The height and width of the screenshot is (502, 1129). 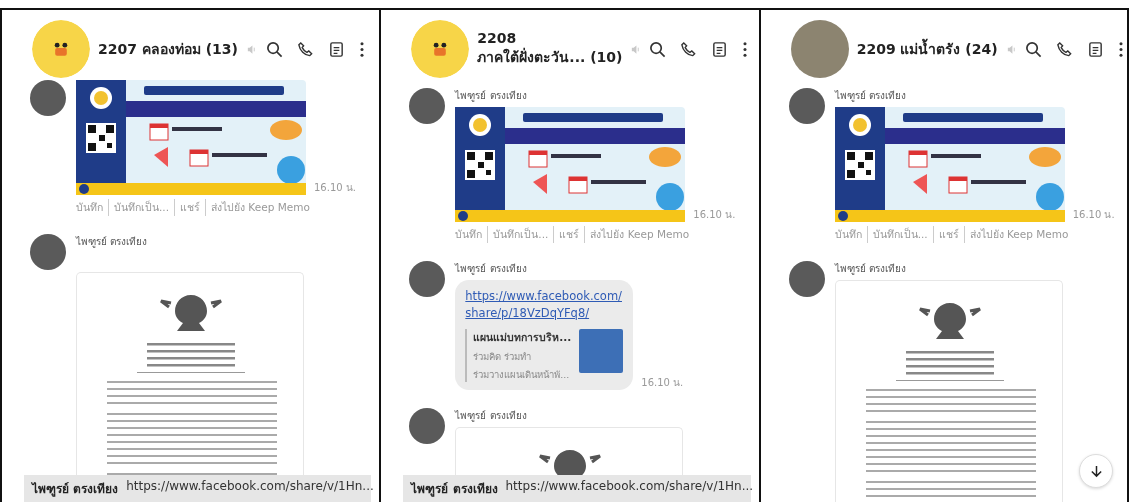 I want to click on link-preview-description: ร่วมคิด ร่วมทำ, so click(x=503, y=357).